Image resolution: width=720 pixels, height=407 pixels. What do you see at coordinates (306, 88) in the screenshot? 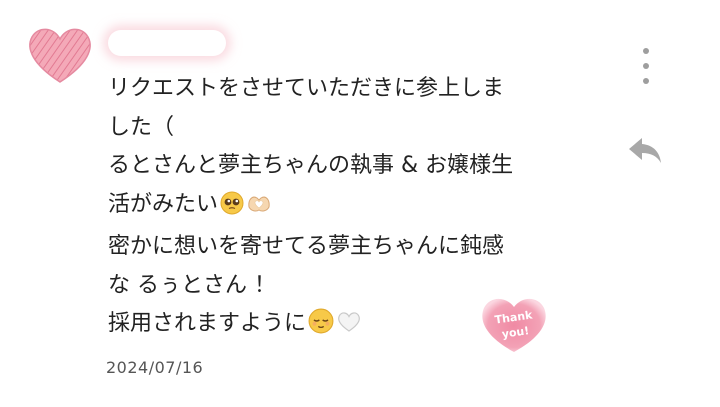
I see `message-line: リクエストをさせていただきに参上しま` at bounding box center [306, 88].